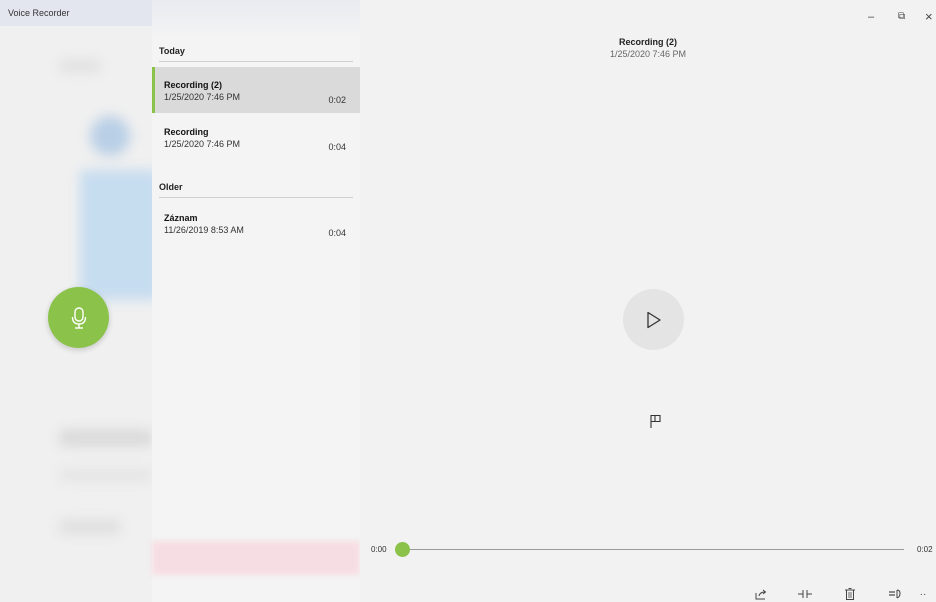 This screenshot has height=602, width=936. What do you see at coordinates (256, 223) in the screenshot?
I see `recording-item-zaznam: Záznam 11/26/2019 8:53 AM 0:04` at bounding box center [256, 223].